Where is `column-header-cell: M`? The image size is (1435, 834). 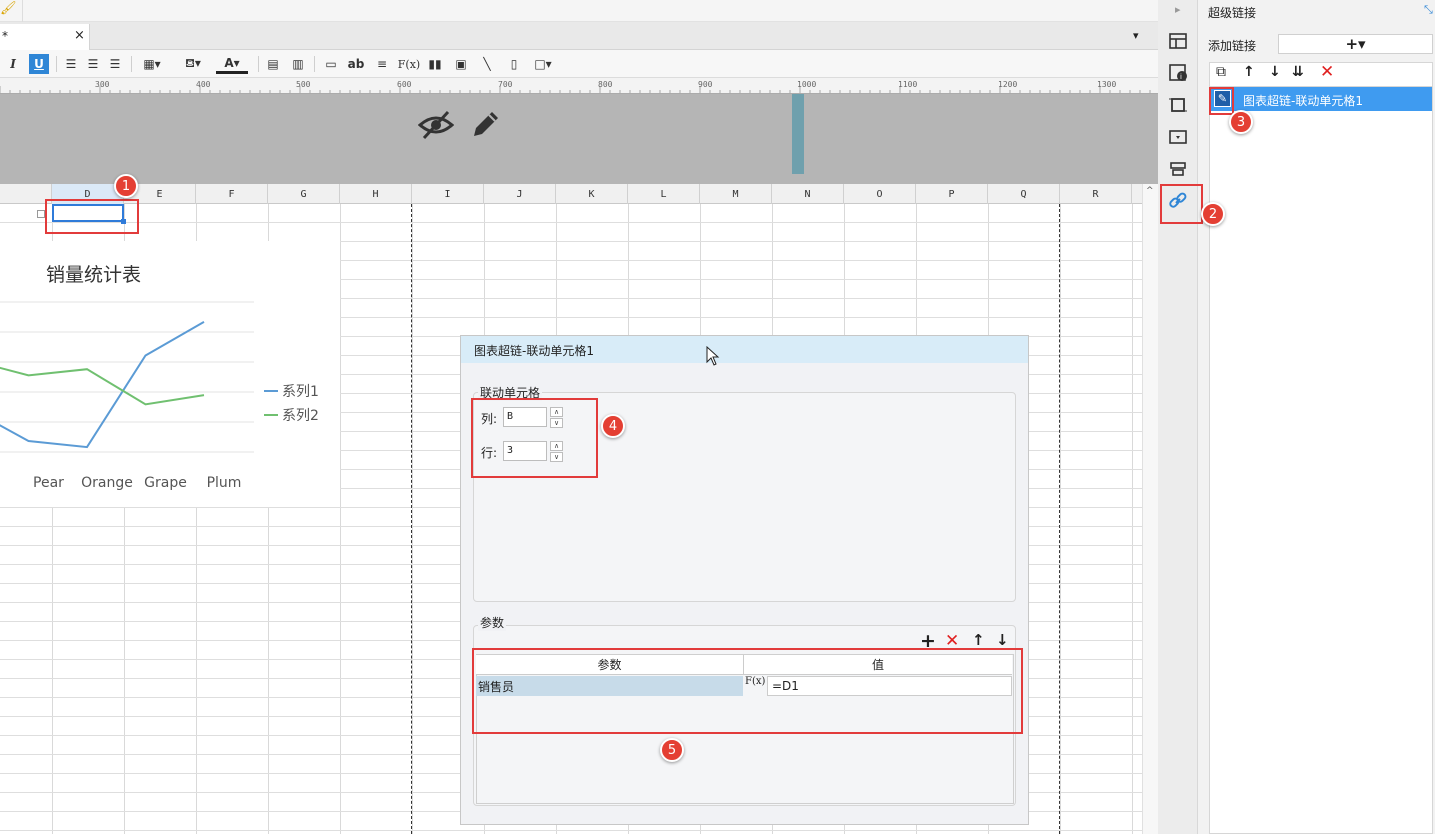
column-header-cell: M is located at coordinates (736, 194).